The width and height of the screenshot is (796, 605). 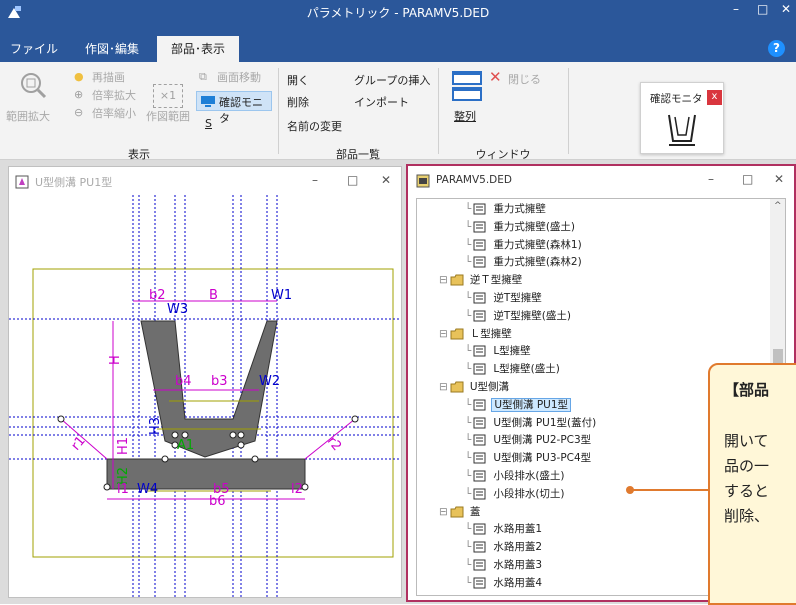 I want to click on tree-item: └ 重力式擁壁, so click(x=506, y=209).